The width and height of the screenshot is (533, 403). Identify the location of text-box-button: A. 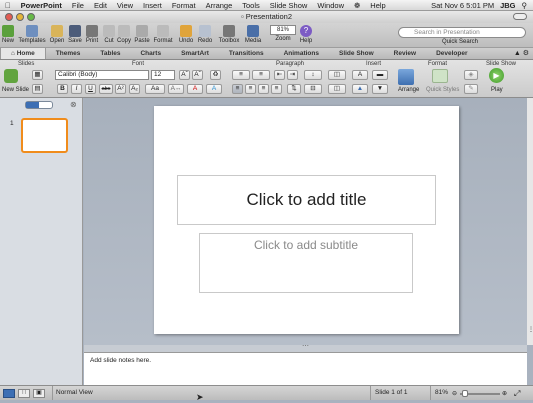
(360, 75).